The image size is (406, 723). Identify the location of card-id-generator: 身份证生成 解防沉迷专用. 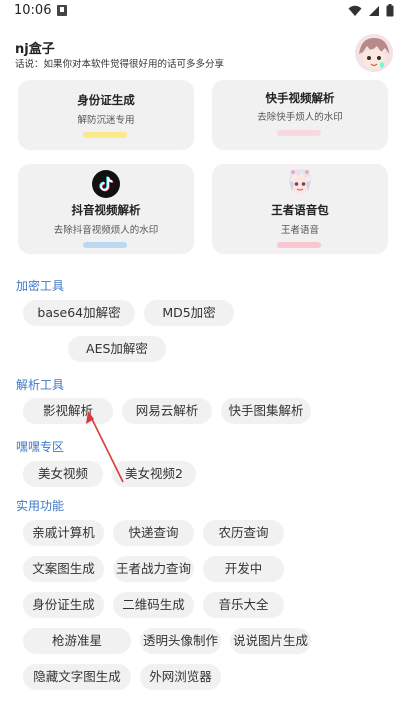
(106, 115).